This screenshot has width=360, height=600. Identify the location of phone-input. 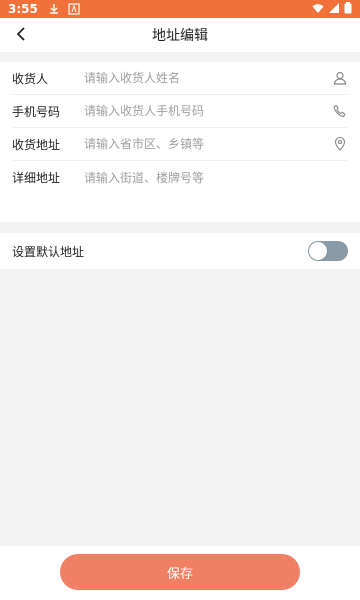
(208, 111).